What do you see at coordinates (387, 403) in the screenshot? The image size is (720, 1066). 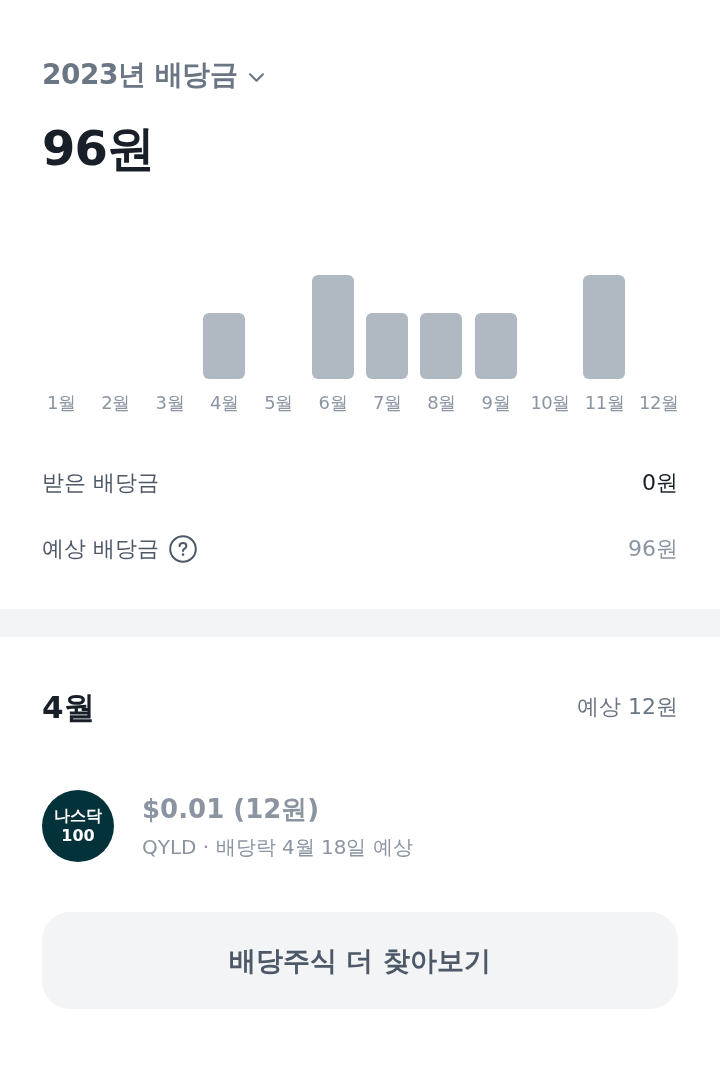 I see `month-label: 7월` at bounding box center [387, 403].